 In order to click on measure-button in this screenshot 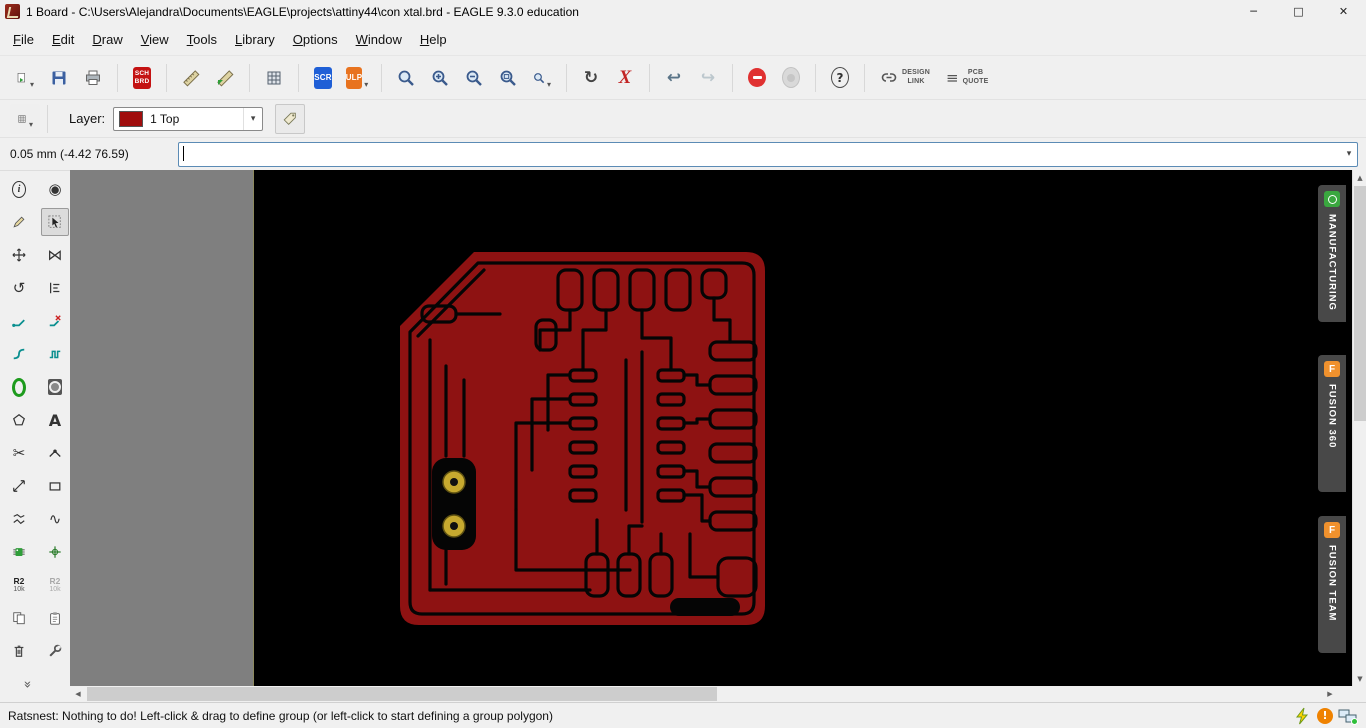, I will do `click(191, 78)`.